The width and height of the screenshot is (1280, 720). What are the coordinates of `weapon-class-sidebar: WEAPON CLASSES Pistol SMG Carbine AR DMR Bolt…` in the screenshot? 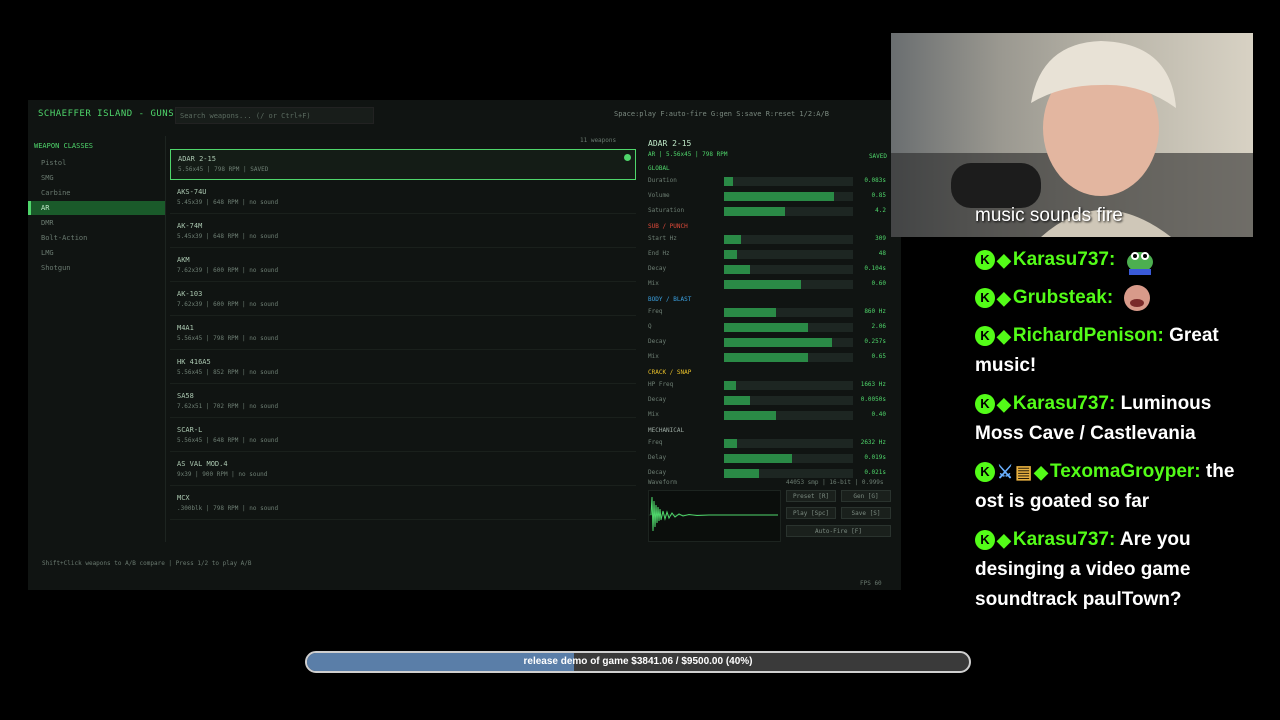 It's located at (97, 339).